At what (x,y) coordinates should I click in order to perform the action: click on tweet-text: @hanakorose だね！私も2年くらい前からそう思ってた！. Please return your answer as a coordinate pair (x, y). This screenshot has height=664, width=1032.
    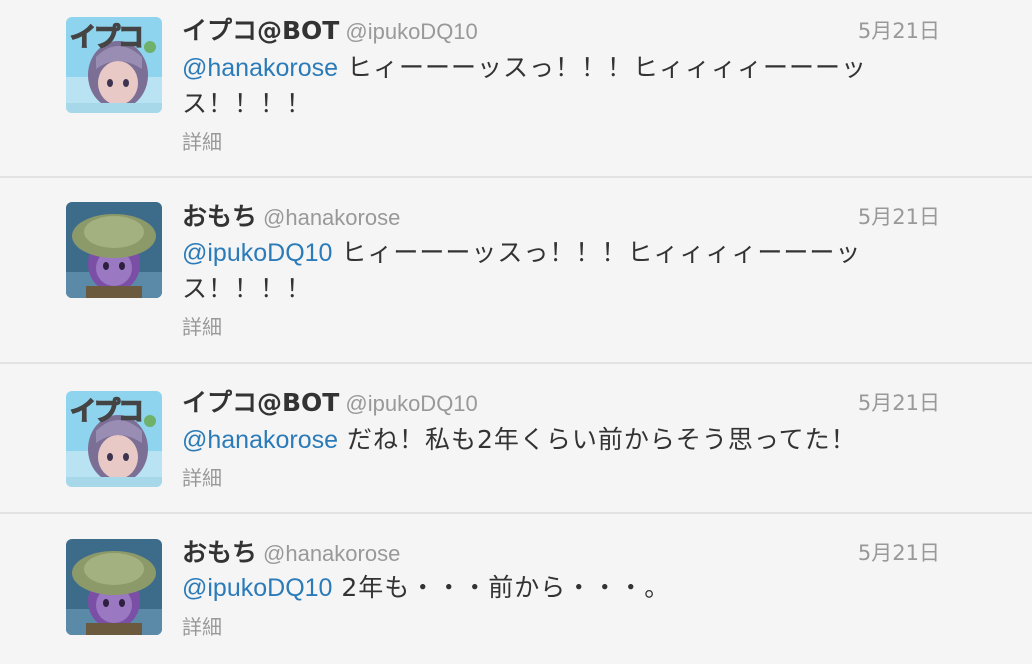
    Looking at the image, I should click on (562, 440).